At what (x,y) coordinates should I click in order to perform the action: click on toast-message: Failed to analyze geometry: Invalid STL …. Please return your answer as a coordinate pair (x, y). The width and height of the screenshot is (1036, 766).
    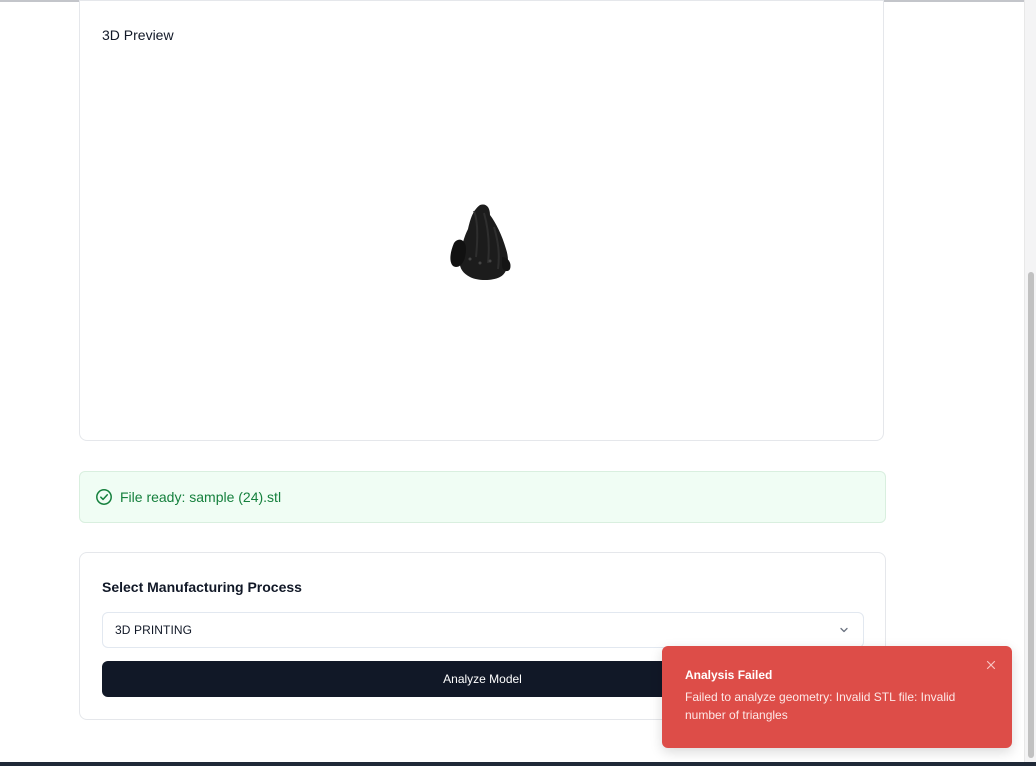
    Looking at the image, I should click on (820, 706).